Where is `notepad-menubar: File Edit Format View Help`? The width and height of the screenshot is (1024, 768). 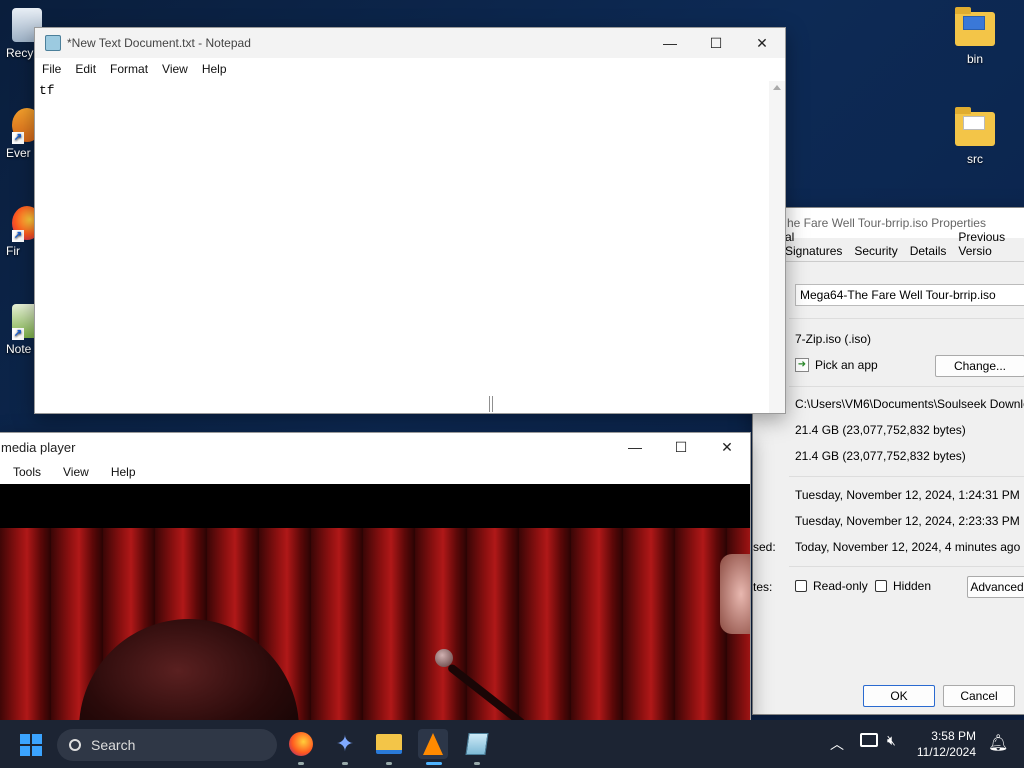 notepad-menubar: File Edit Format View Help is located at coordinates (410, 69).